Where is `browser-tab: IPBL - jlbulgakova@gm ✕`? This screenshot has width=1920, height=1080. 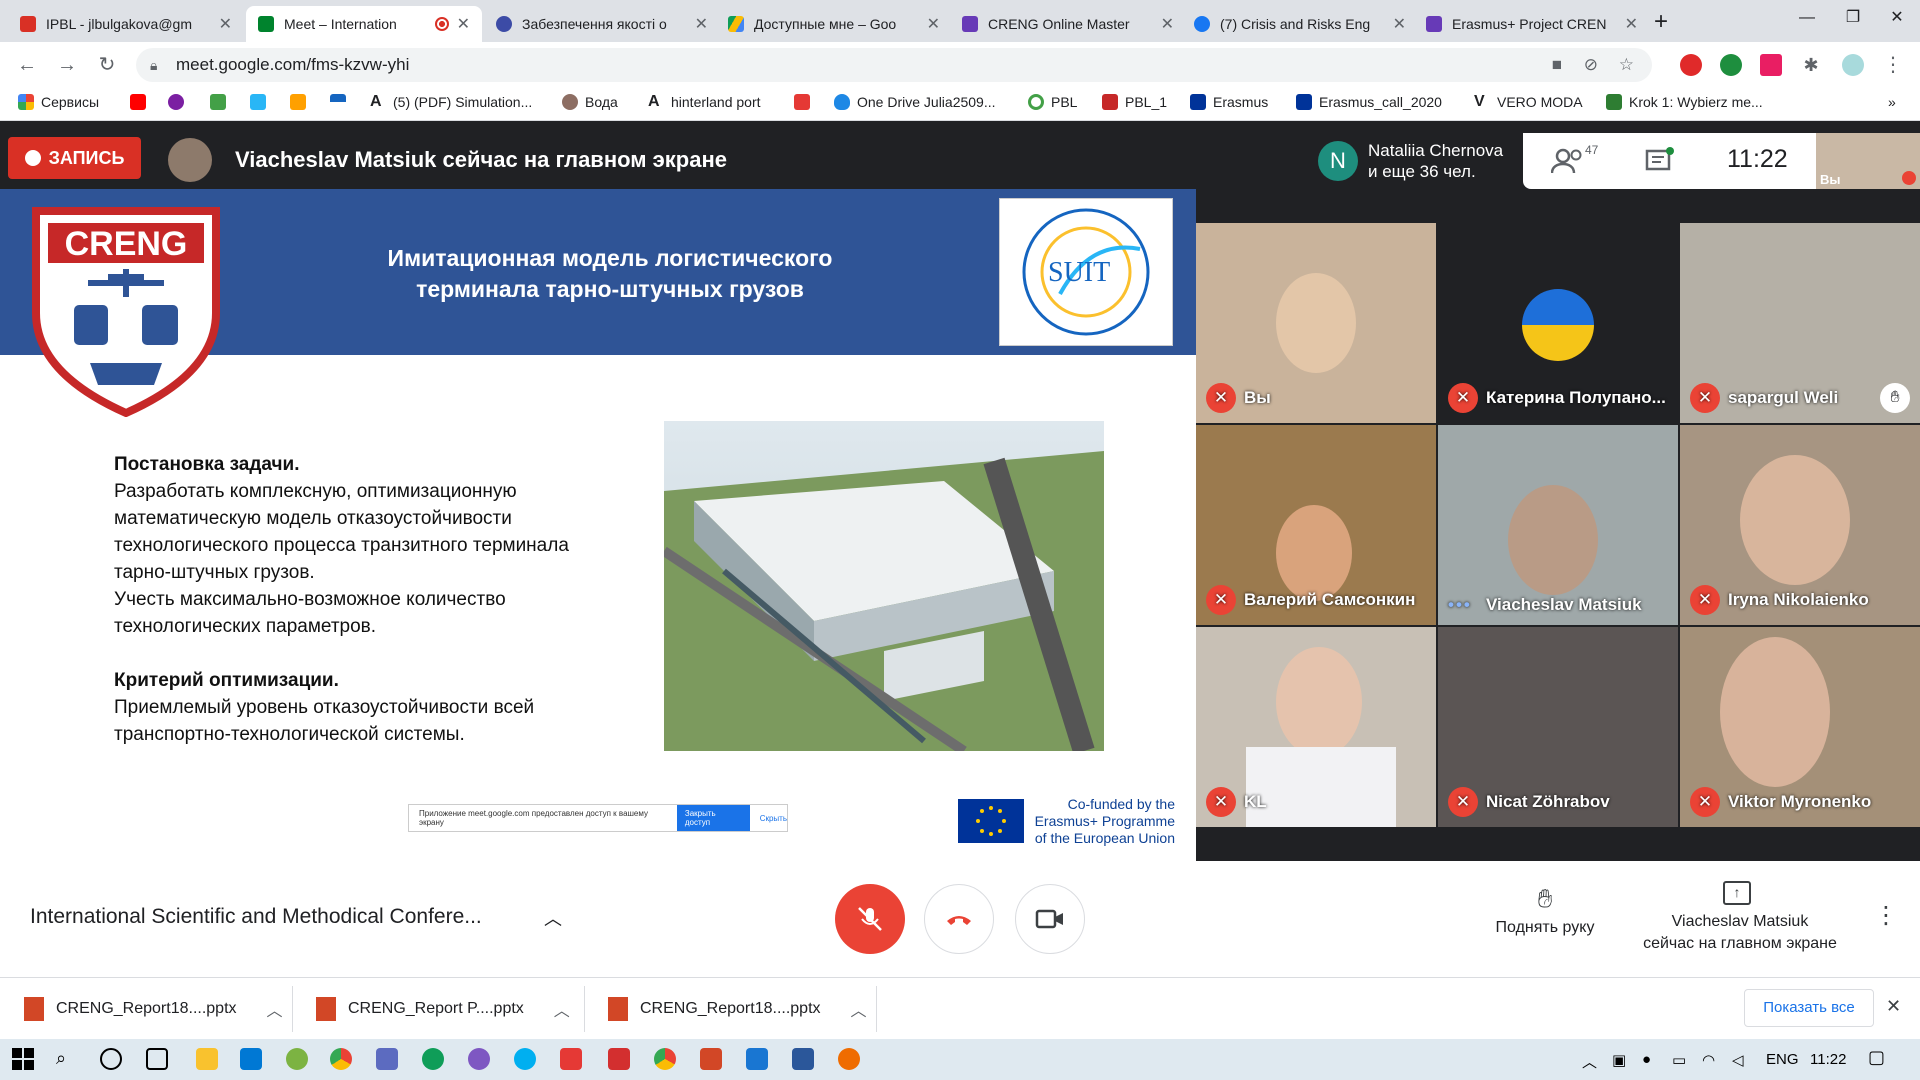 browser-tab: IPBL - jlbulgakova@gm ✕ is located at coordinates (126, 24).